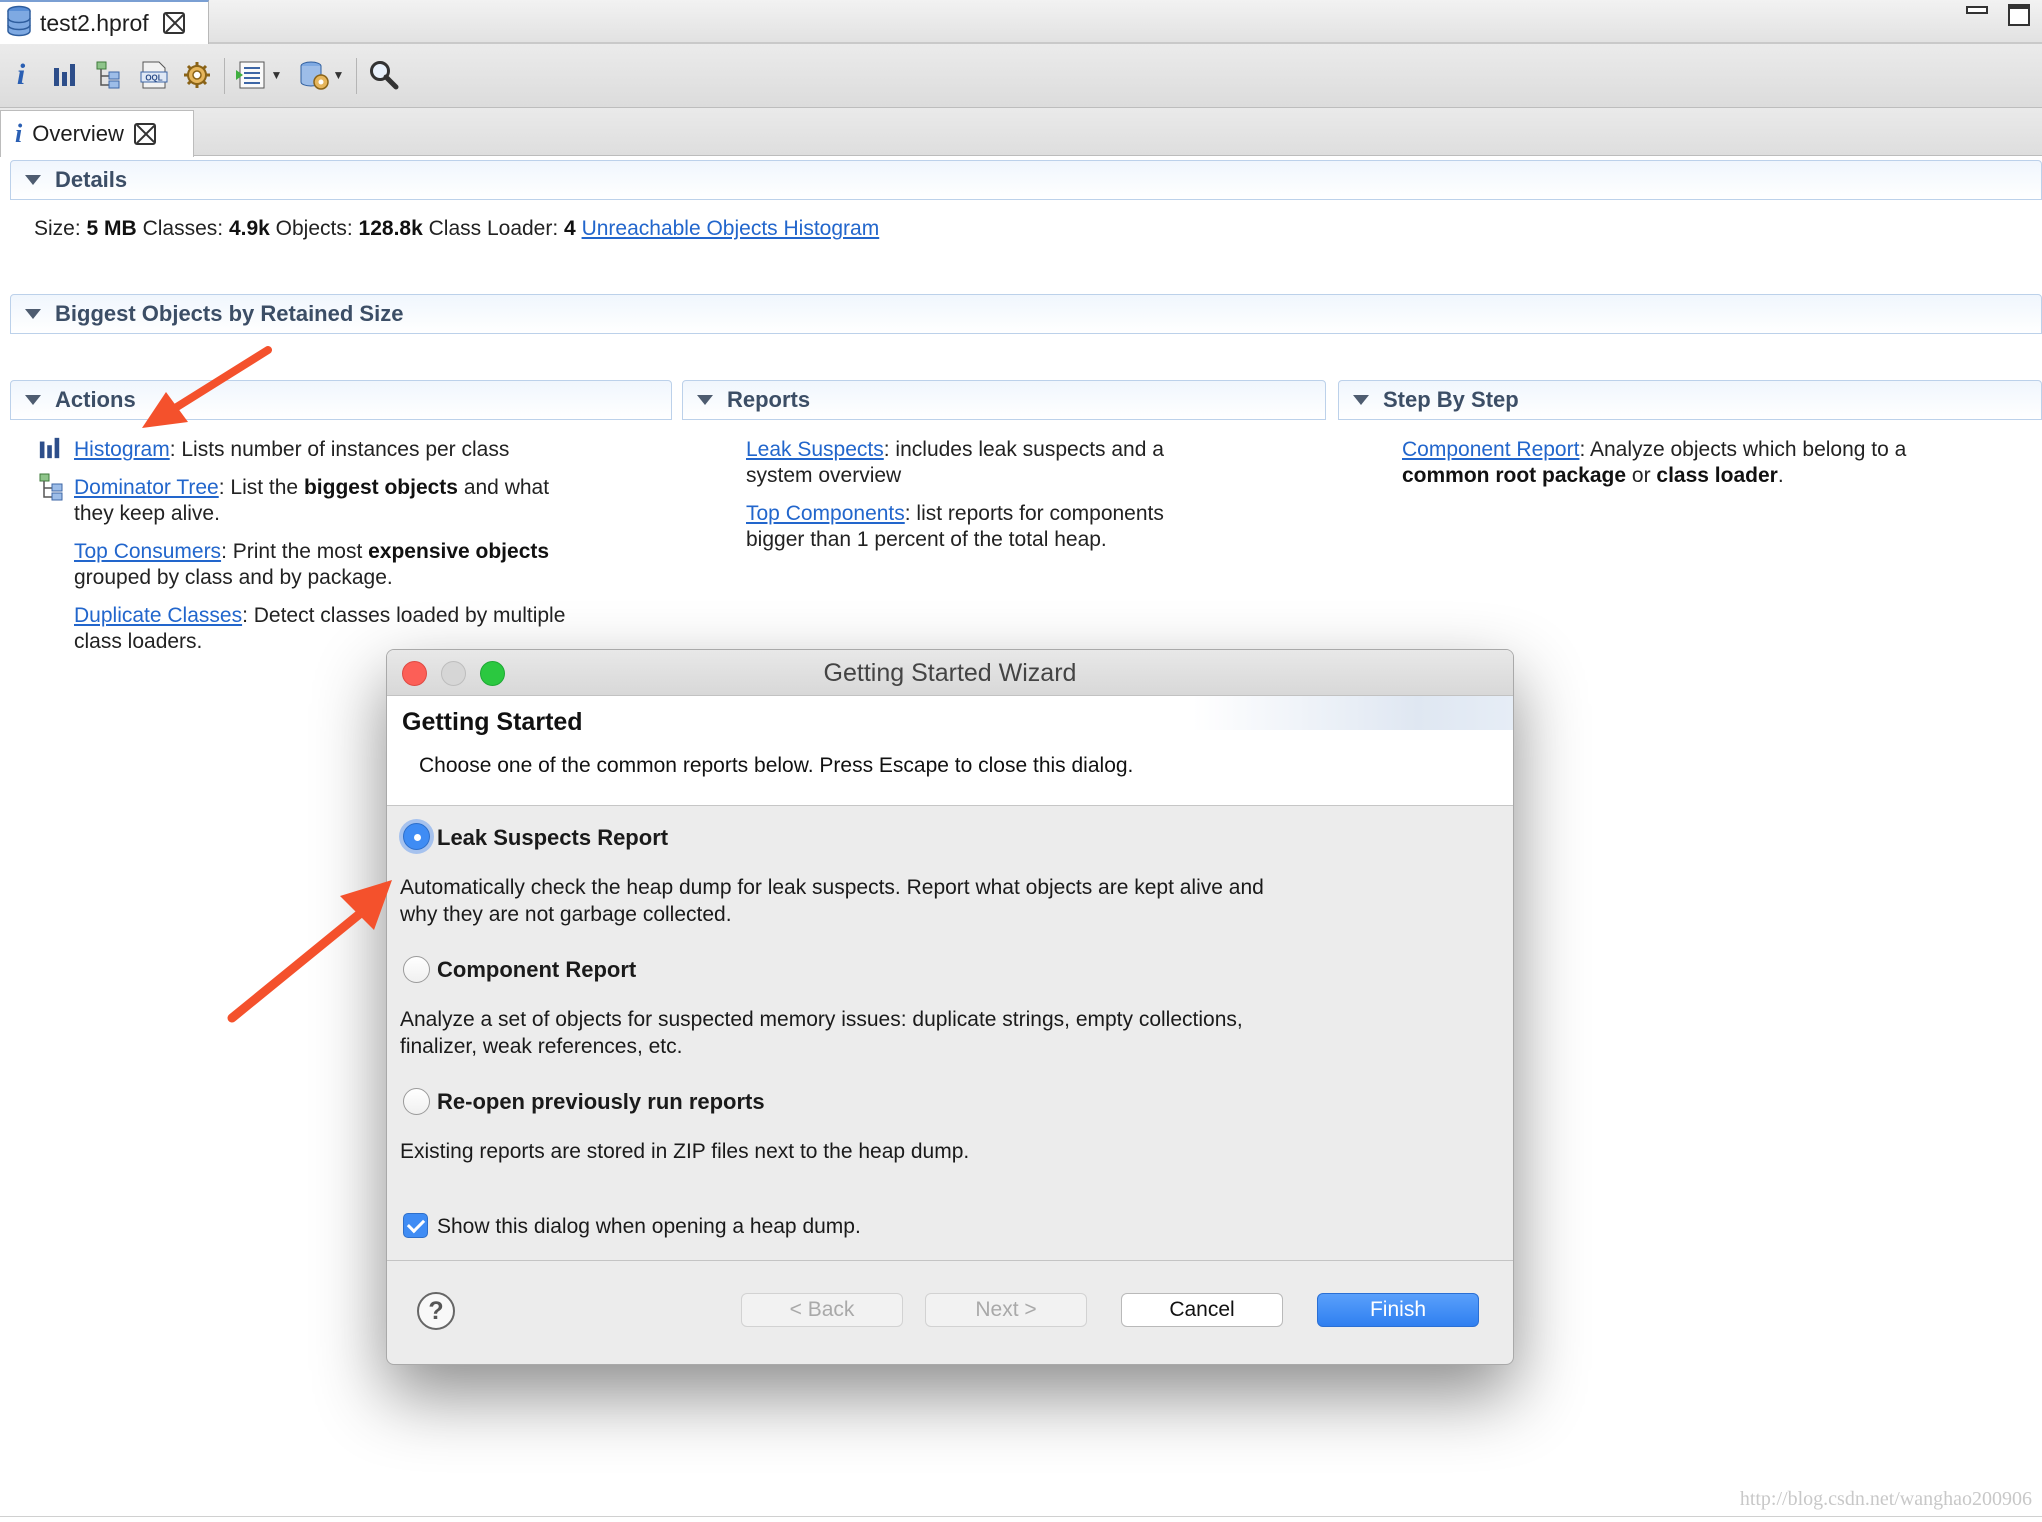 The height and width of the screenshot is (1522, 2042). I want to click on duplicate-classes-link: Duplicate Classes, so click(158, 615).